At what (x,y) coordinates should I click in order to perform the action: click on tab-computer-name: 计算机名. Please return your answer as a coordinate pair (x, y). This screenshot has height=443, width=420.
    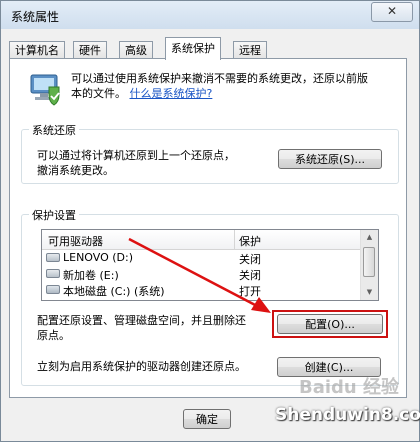
    Looking at the image, I should click on (37, 50).